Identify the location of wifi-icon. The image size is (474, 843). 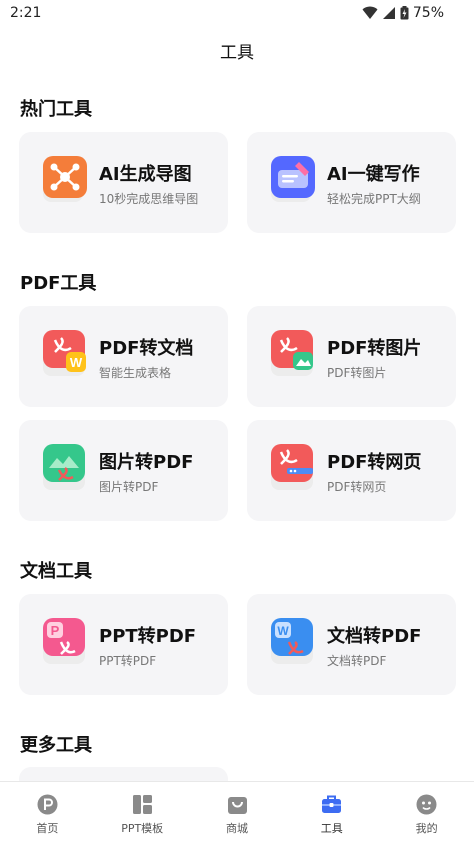
(370, 12).